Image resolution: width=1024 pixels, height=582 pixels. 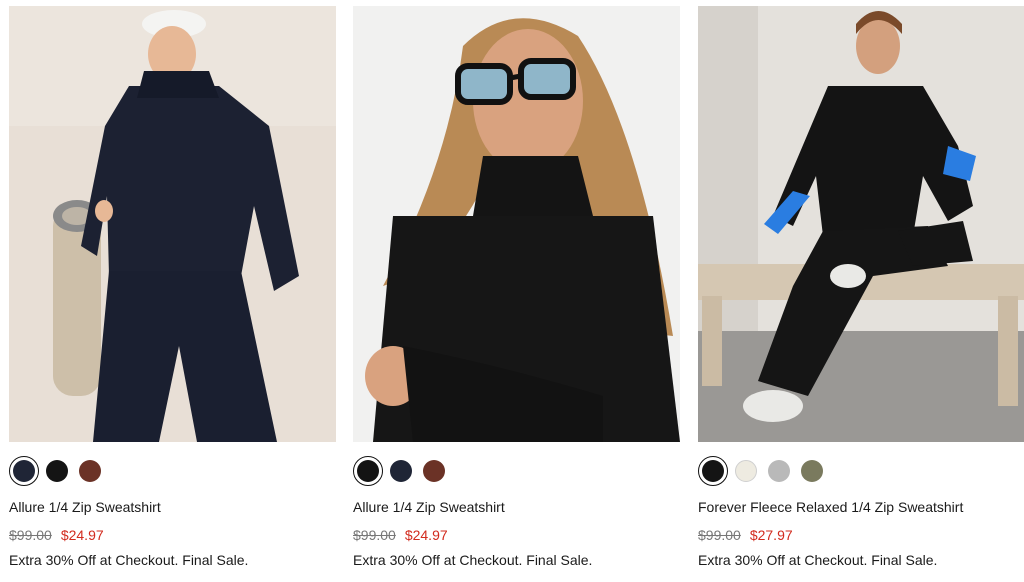 What do you see at coordinates (745, 535) in the screenshot?
I see `product-price: $99.00 $27.97` at bounding box center [745, 535].